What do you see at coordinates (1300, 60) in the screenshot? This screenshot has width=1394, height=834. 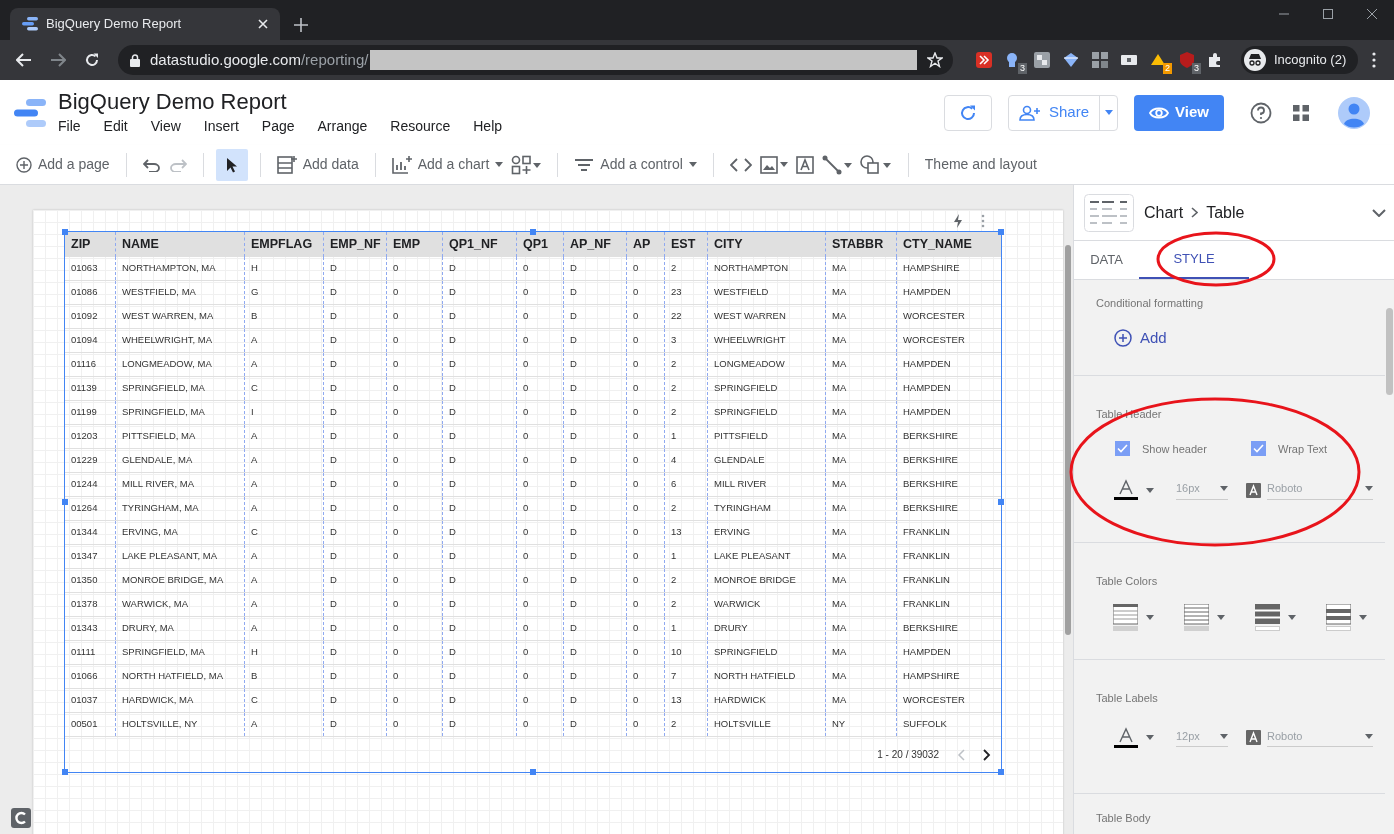 I see `profile-button: Incognito (2)` at bounding box center [1300, 60].